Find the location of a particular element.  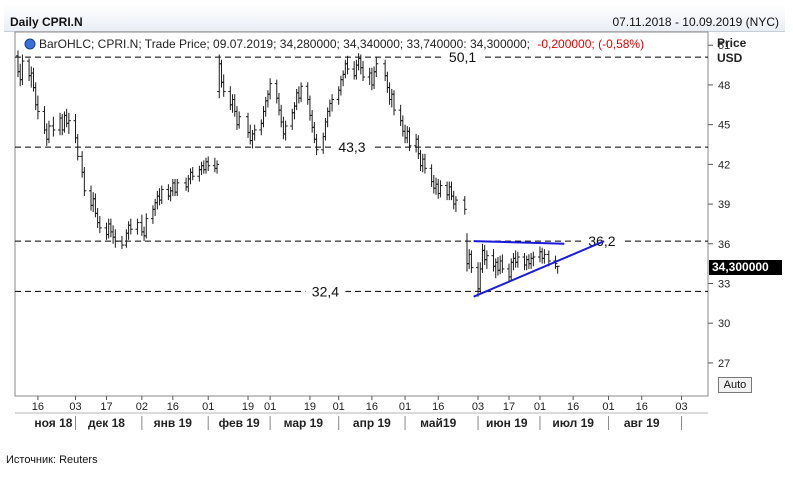

price-axis-unit: USD is located at coordinates (730, 58).